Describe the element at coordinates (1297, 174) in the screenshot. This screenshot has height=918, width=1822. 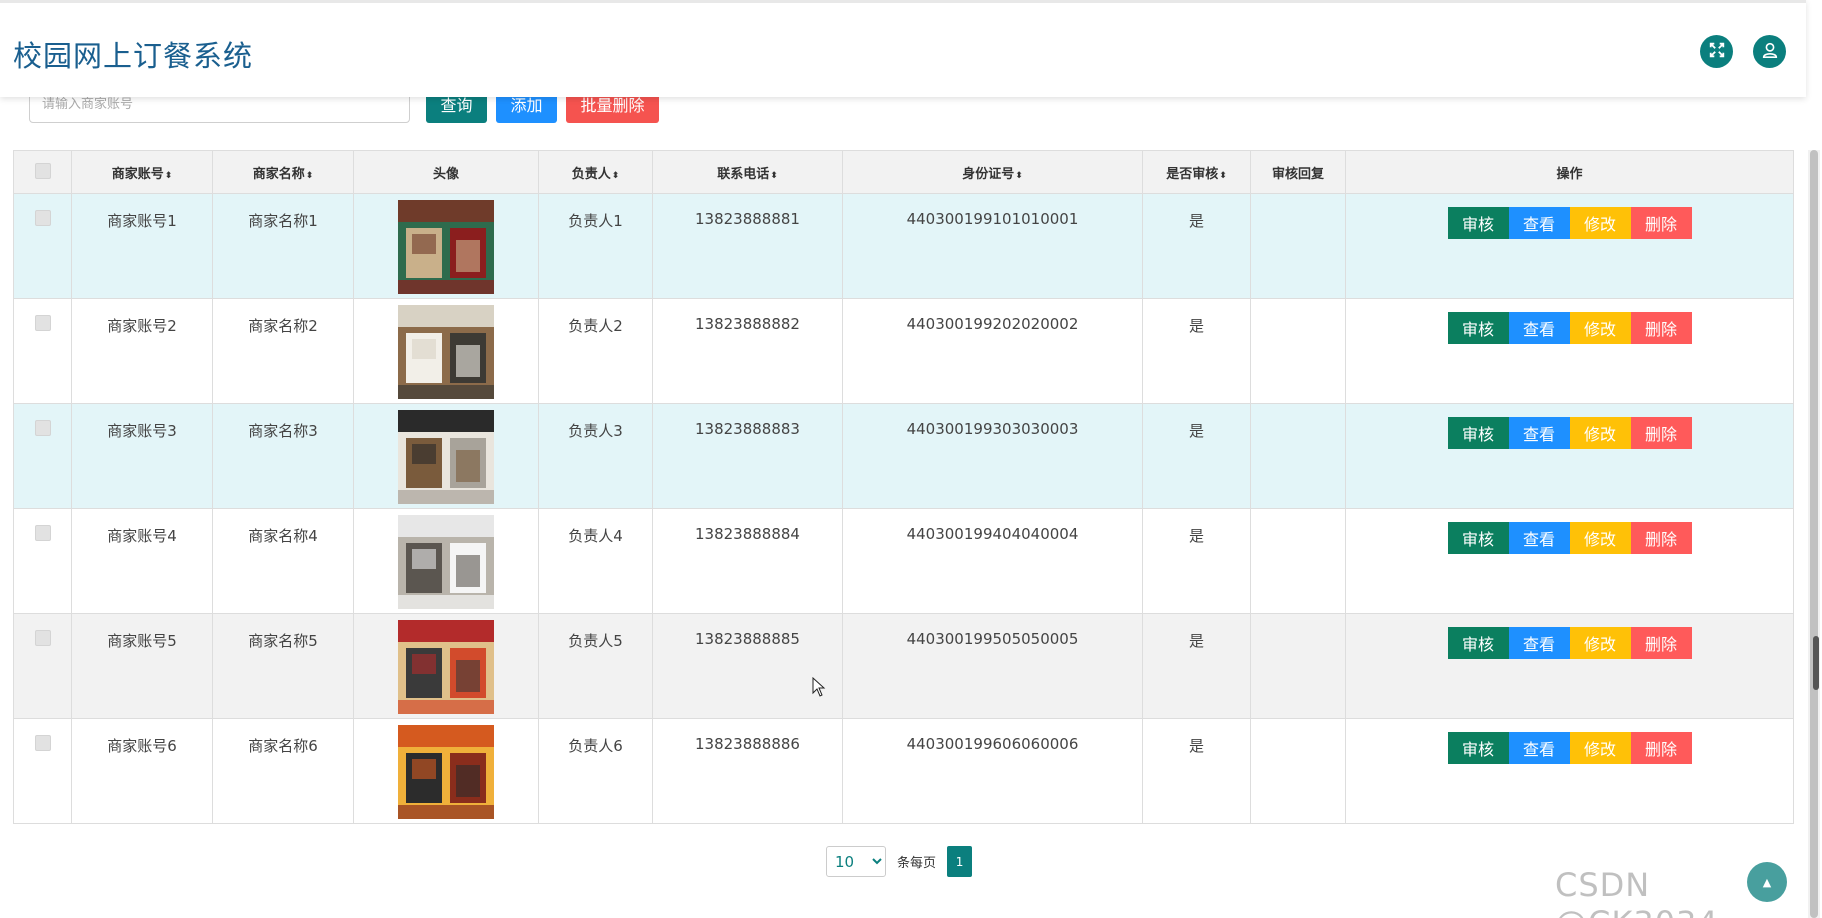
I see `header-reply-label: 审核回复` at that location.